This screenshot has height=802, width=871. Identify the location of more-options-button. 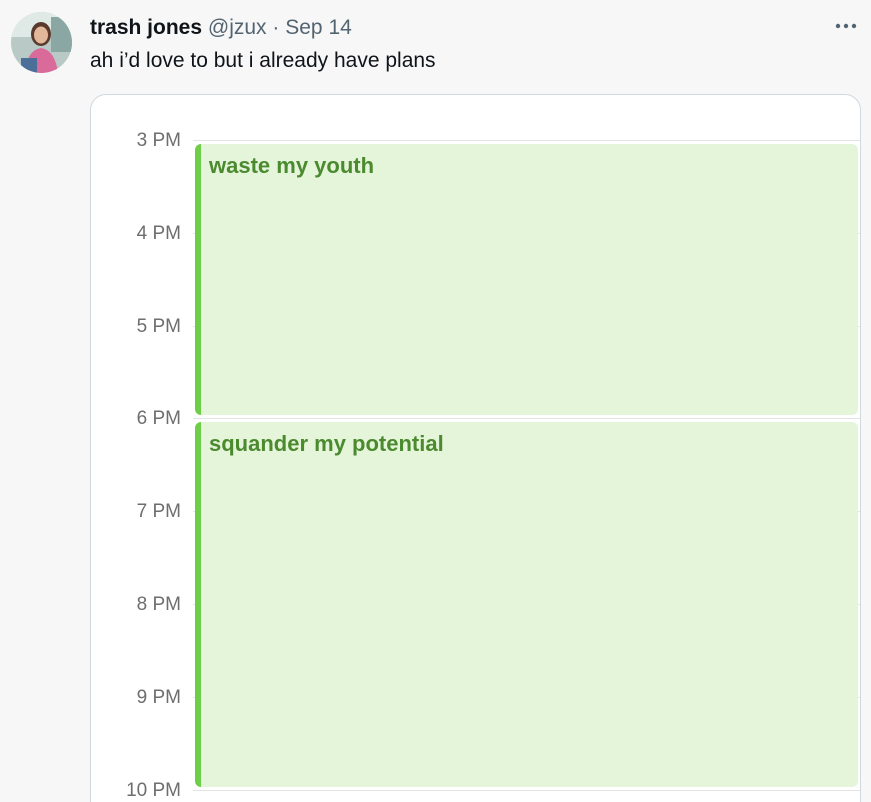
(846, 26).